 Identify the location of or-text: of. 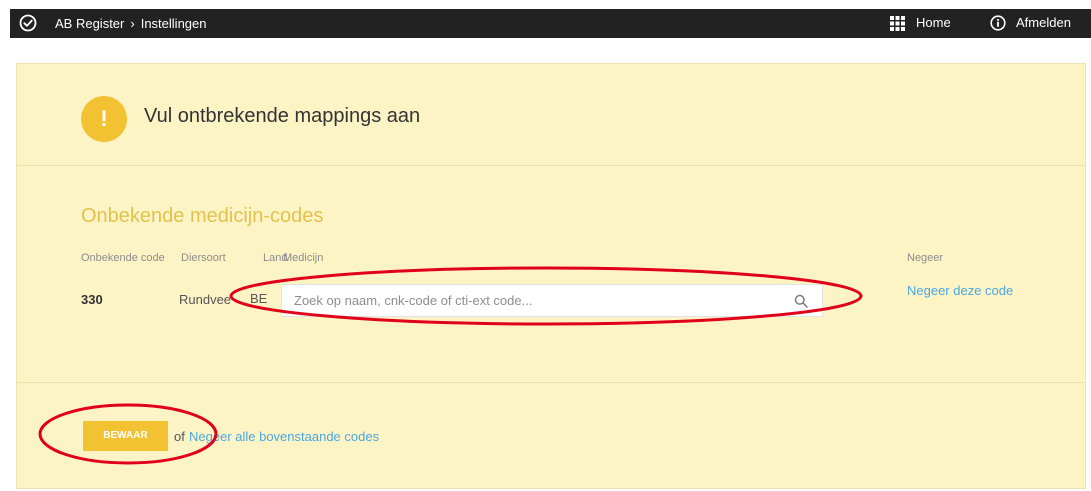
(179, 436).